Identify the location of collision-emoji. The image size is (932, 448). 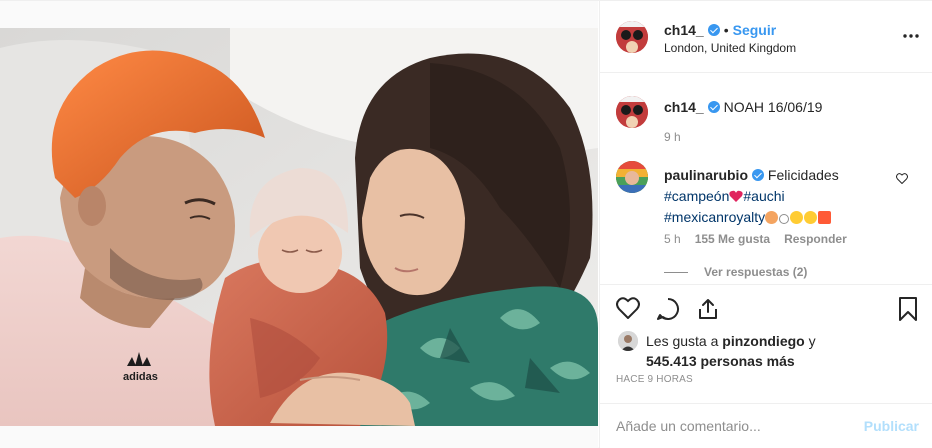
(825, 217).